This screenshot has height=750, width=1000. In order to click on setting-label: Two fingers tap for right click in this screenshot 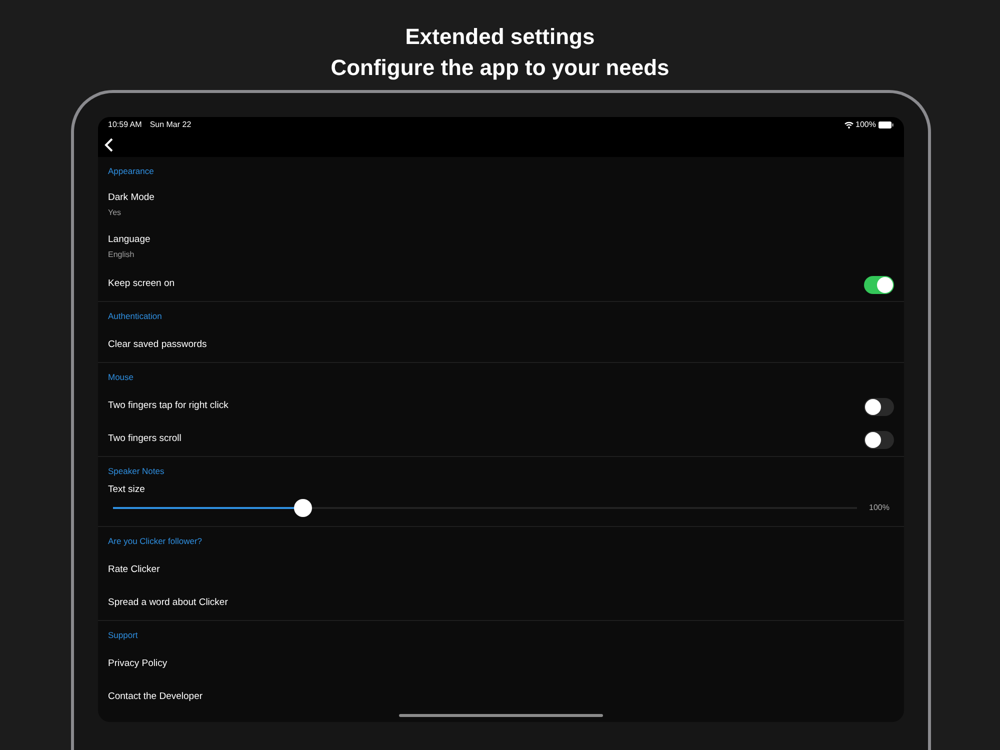, I will do `click(168, 406)`.